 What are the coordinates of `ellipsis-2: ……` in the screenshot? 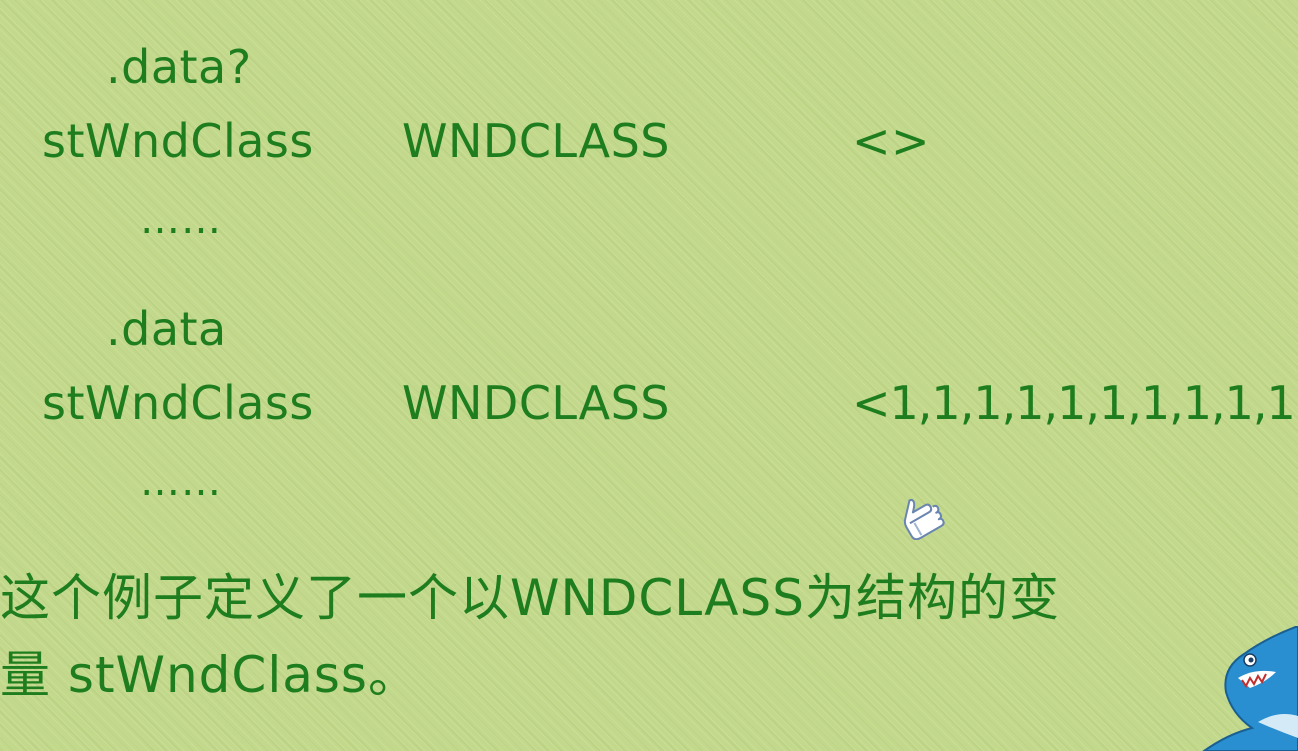 It's located at (181, 482).